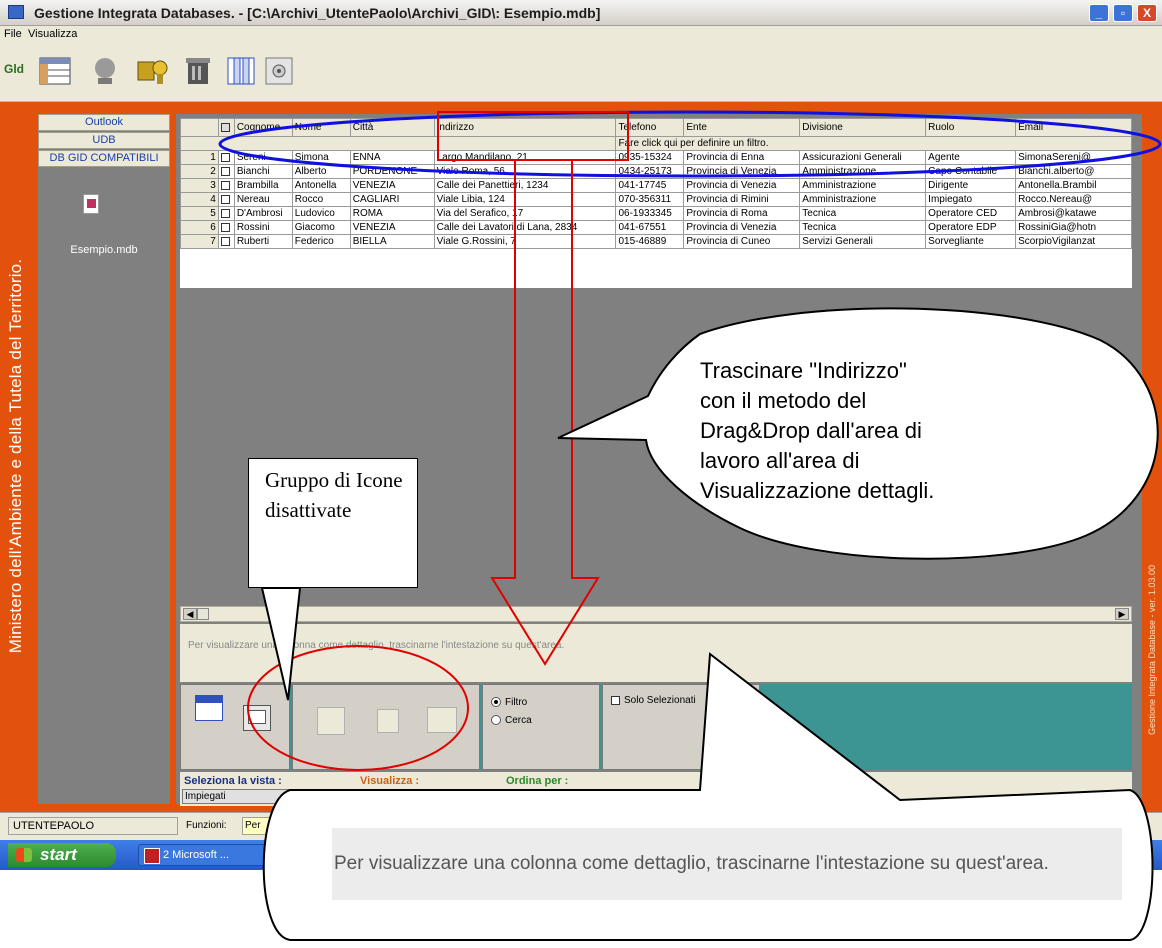 Image resolution: width=1162 pixels, height=948 pixels. I want to click on cell-divisione: Assicurazioni Generali, so click(863, 157).